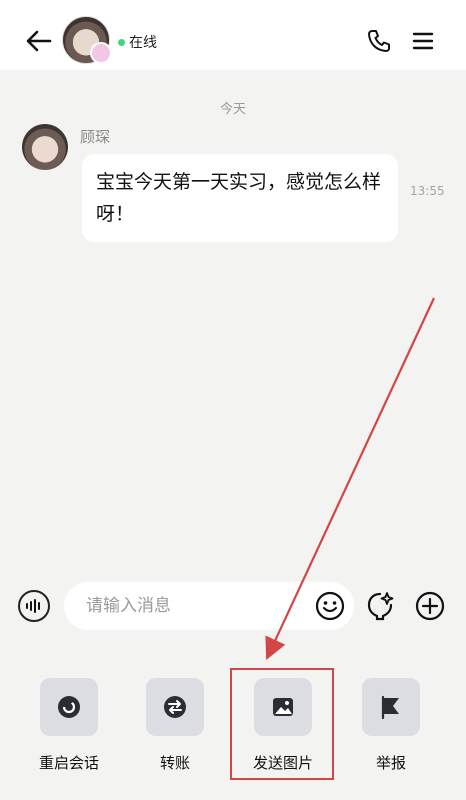 The image size is (466, 800). What do you see at coordinates (175, 707) in the screenshot?
I see `transfer-icon` at bounding box center [175, 707].